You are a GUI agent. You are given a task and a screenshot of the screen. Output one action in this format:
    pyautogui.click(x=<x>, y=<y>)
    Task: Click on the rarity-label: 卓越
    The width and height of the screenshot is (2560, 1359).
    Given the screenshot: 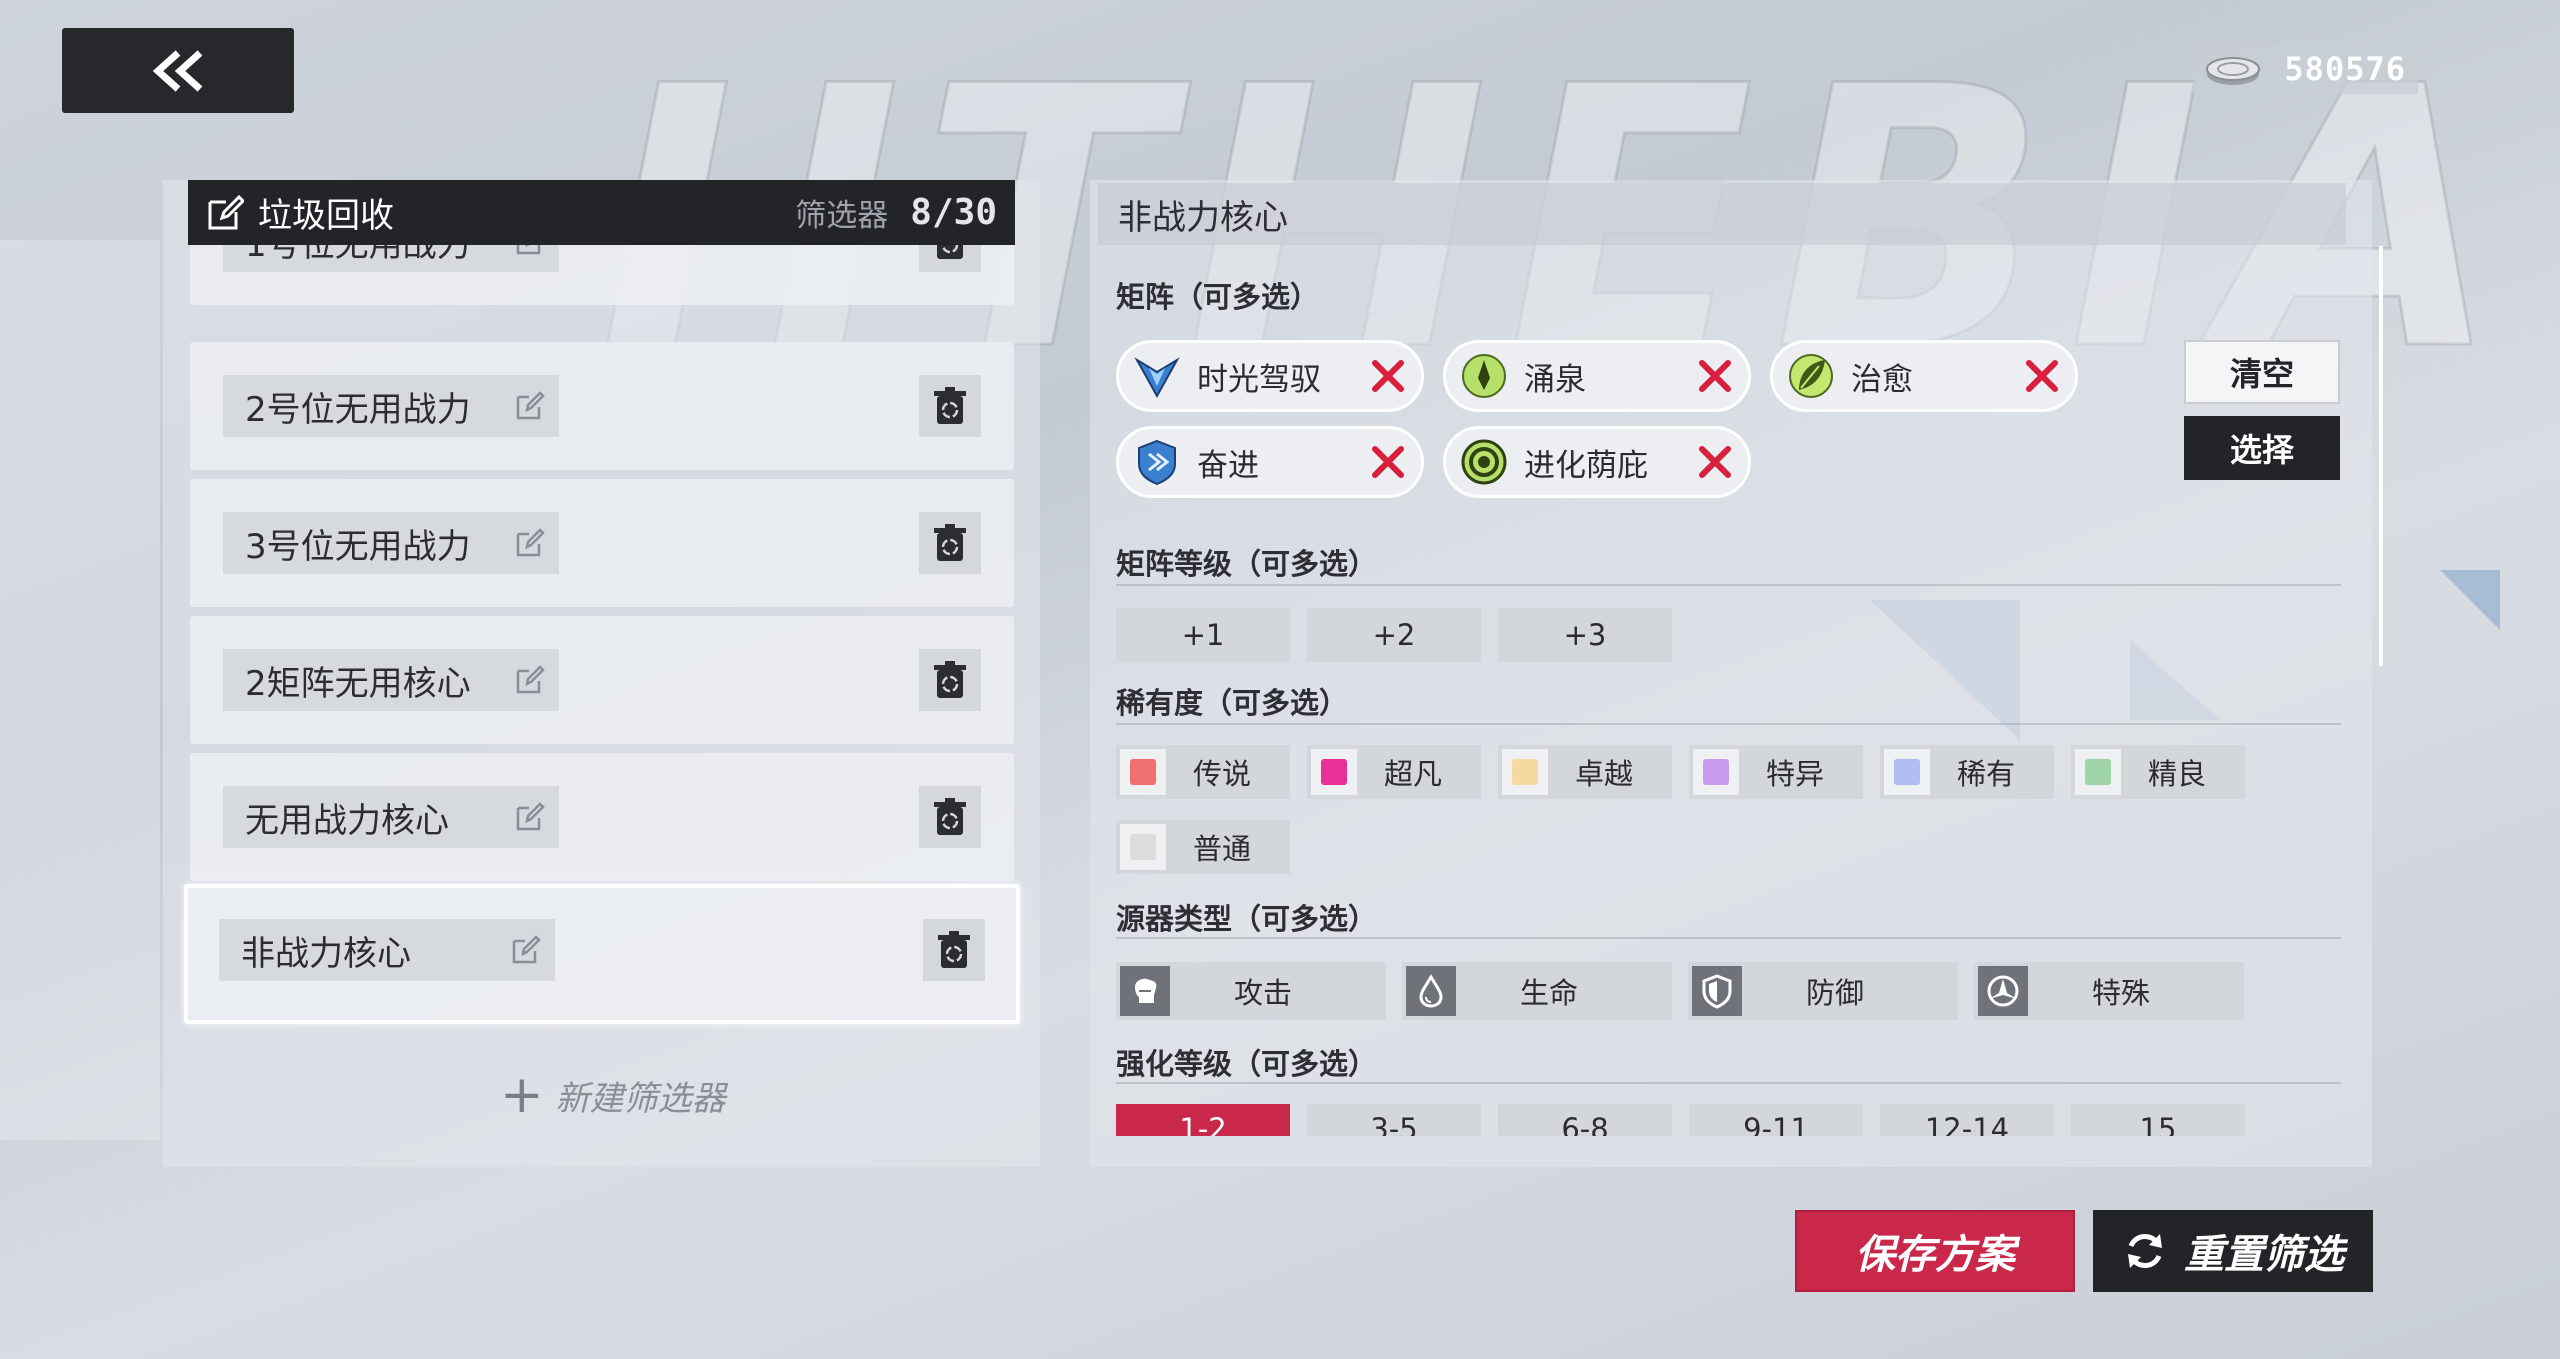 What is the action you would take?
    pyautogui.click(x=1603, y=774)
    